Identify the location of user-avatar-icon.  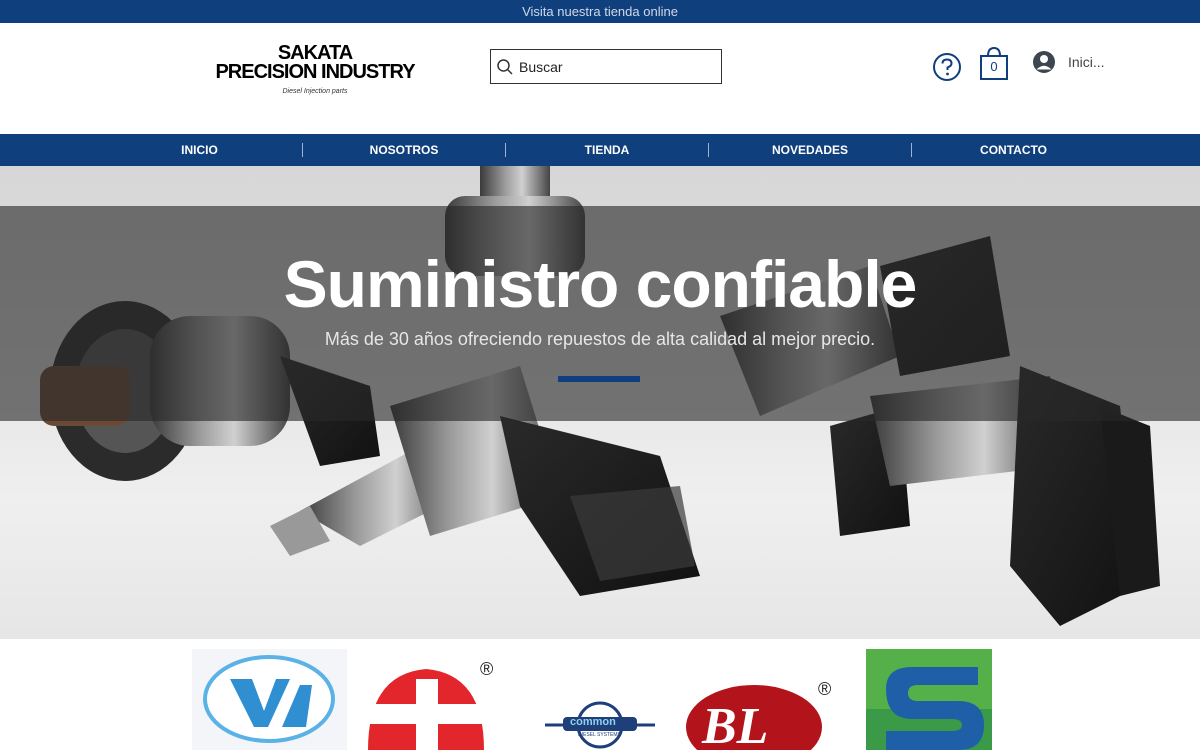
(1044, 62).